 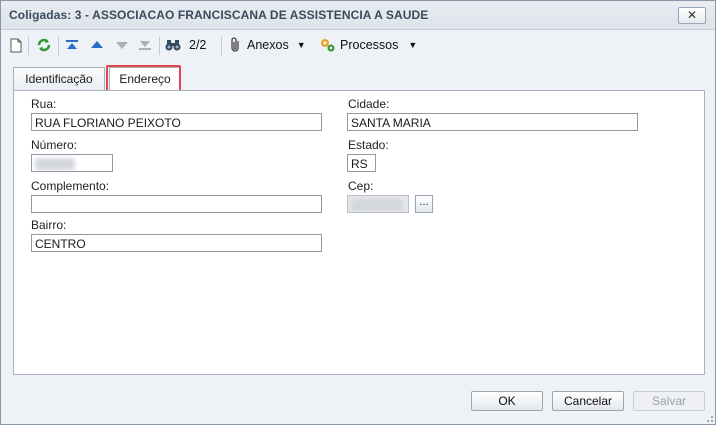 I want to click on close-button: ✕, so click(x=692, y=15).